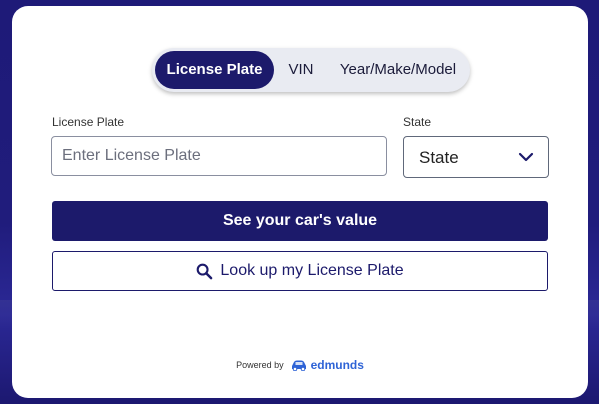 The image size is (599, 404). Describe the element at coordinates (260, 365) in the screenshot. I see `powered-by-text: Powered by` at that location.